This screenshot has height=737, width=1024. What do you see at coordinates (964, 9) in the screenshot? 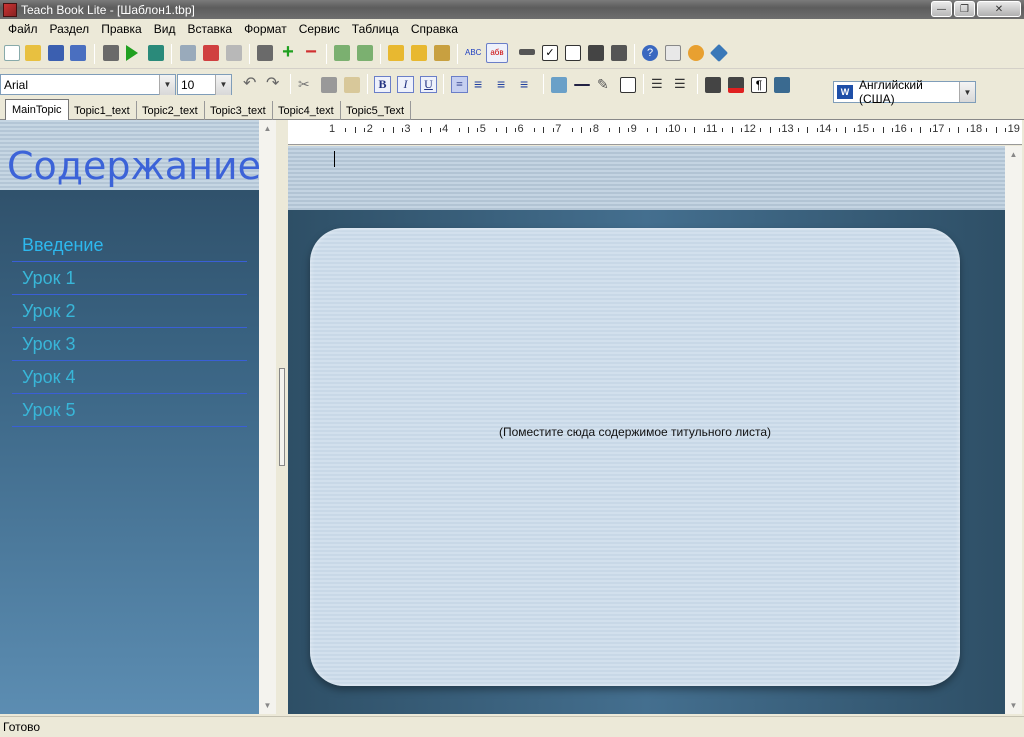
I see `maximize-button: ❐` at bounding box center [964, 9].